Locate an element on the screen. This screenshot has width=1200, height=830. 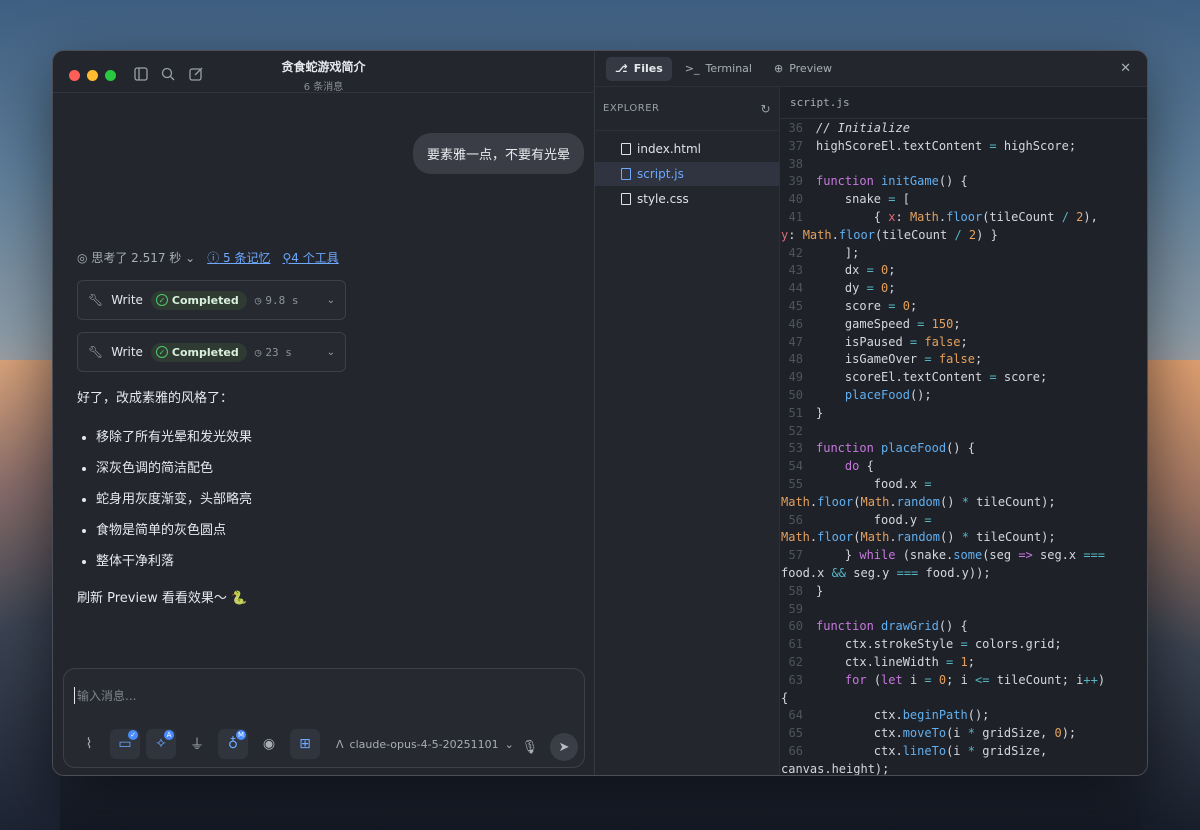
file-name: script.js is located at coordinates (660, 174).